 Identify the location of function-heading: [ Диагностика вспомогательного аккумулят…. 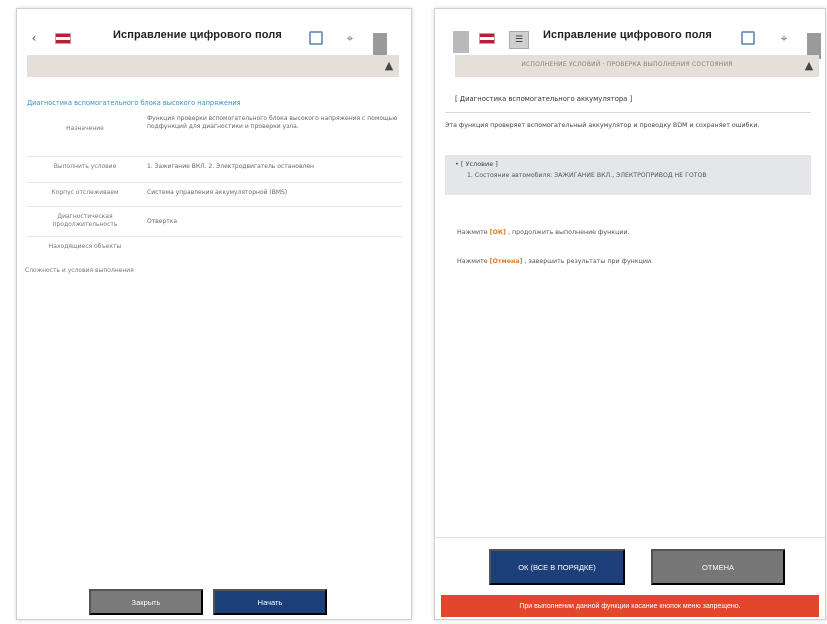
(544, 99).